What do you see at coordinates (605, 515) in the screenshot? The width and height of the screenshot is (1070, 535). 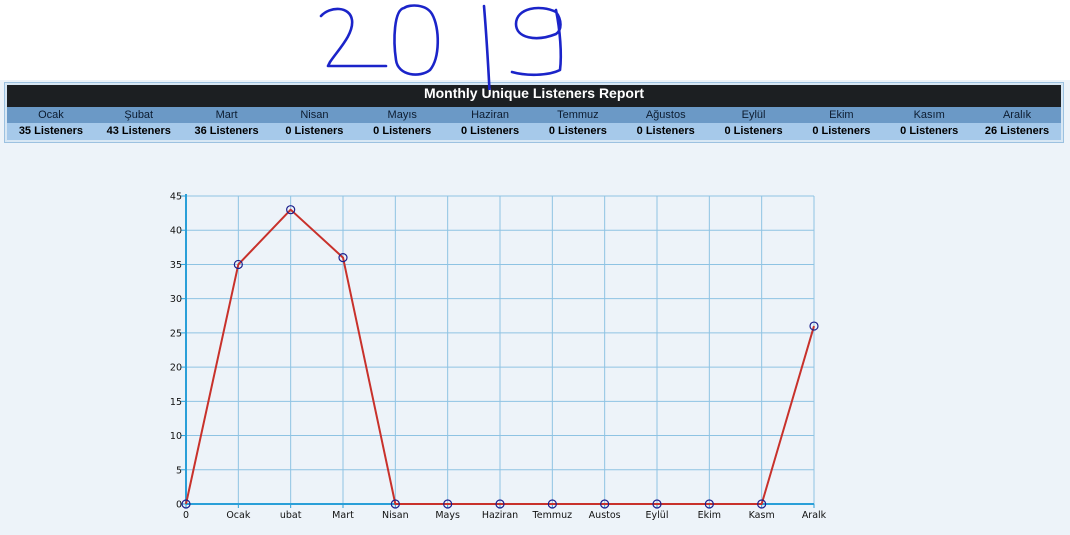 I see `x-tick-label: Austos` at bounding box center [605, 515].